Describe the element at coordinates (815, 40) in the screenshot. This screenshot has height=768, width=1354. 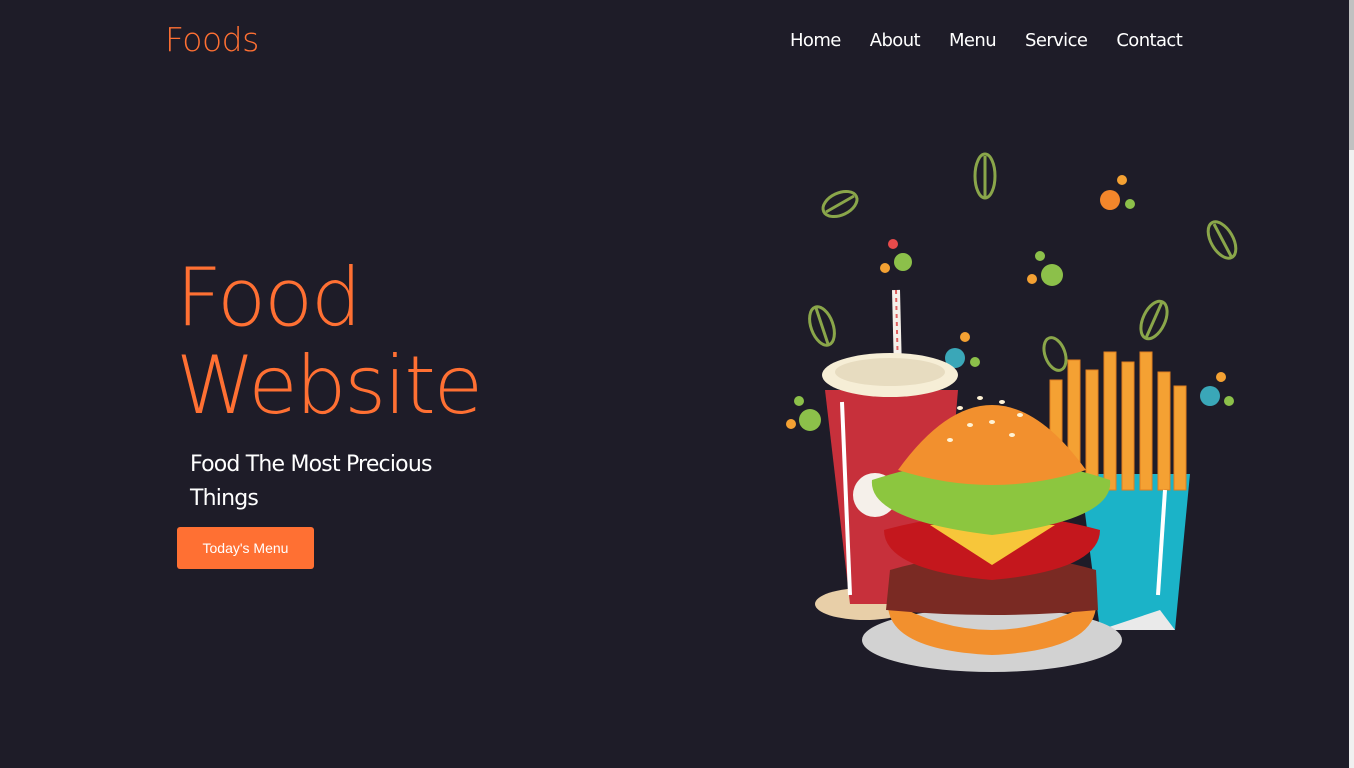
I see `nav-home: Home` at that location.